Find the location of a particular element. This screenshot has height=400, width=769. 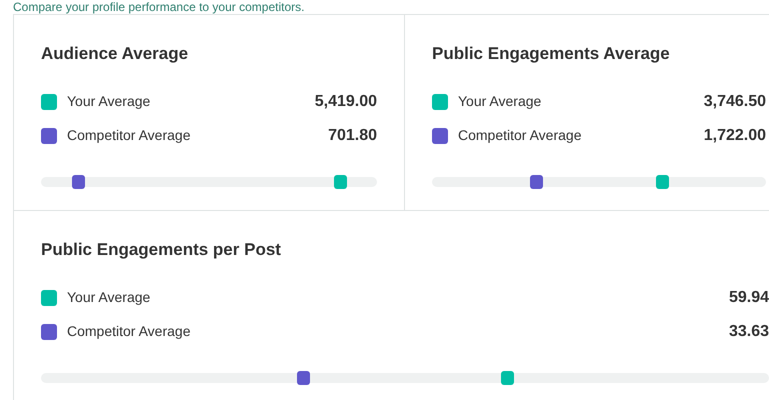

panel-title: Public Engagements per Post is located at coordinates (161, 250).